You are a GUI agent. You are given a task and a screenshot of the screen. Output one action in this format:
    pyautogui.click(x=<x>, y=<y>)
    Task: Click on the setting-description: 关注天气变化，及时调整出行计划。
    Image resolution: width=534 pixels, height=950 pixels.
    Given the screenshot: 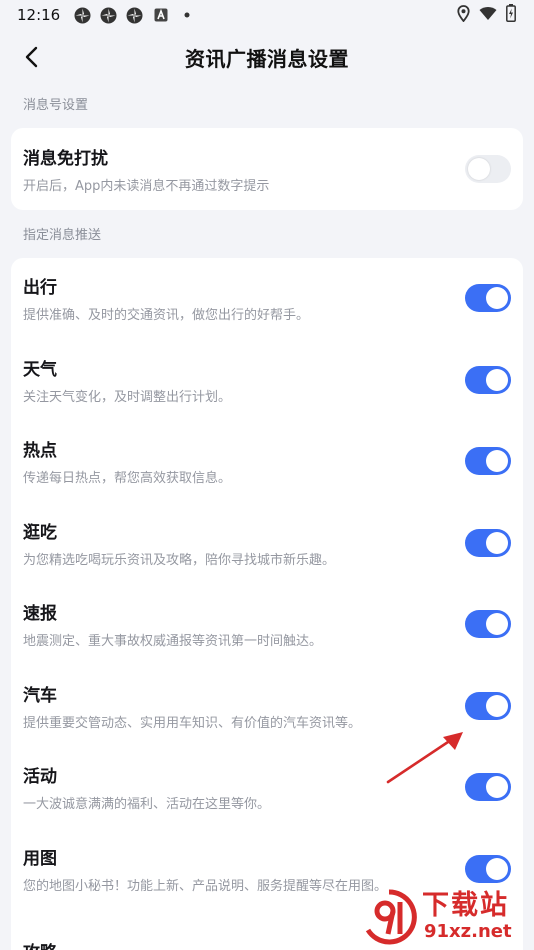 What is the action you would take?
    pyautogui.click(x=127, y=397)
    